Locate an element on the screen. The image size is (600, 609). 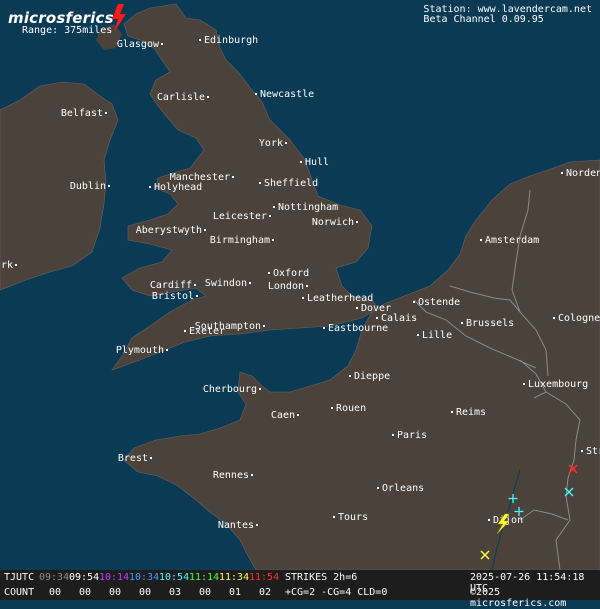
city-paris: Paris is located at coordinates (409, 435).